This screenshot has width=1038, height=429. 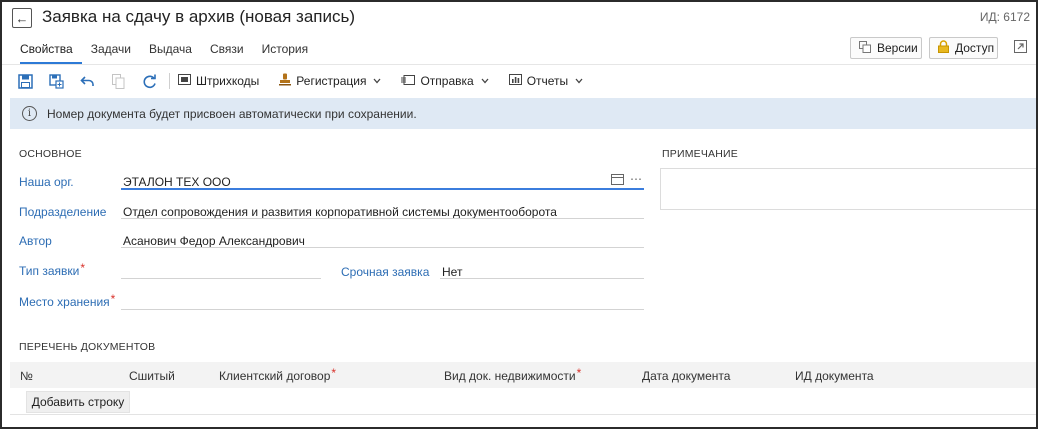 What do you see at coordinates (46, 182) in the screenshot?
I see `org-label: Наша орг.` at bounding box center [46, 182].